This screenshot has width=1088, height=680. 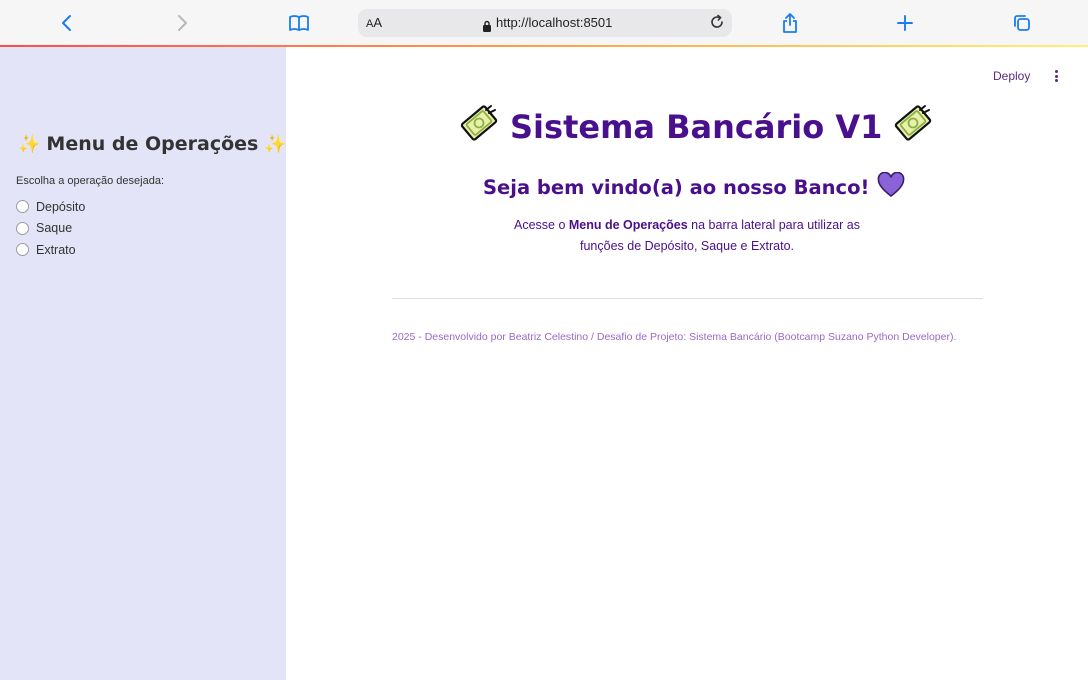 I want to click on forward-icon, so click(x=182, y=23).